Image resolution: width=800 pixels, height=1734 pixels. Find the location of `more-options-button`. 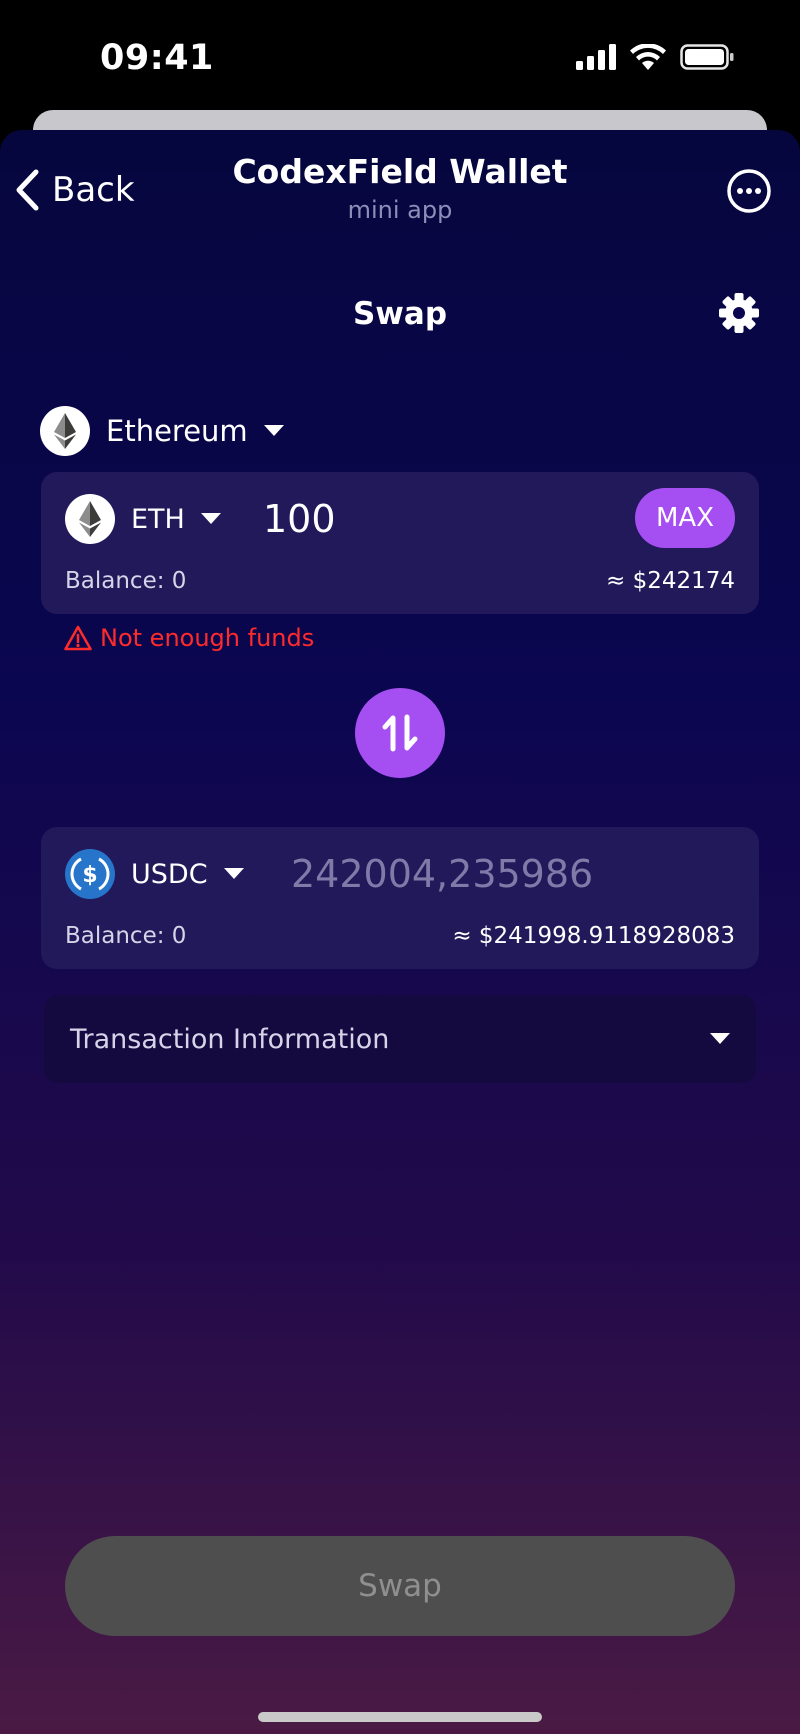

more-options-button is located at coordinates (749, 191).